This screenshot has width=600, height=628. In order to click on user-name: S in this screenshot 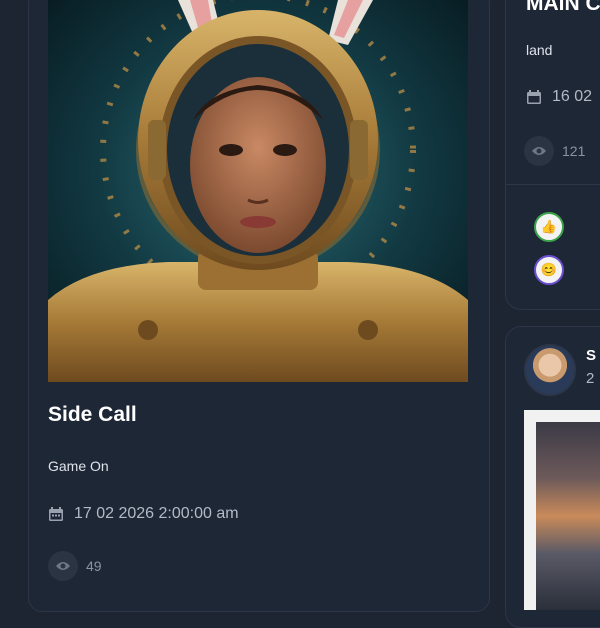, I will do `click(591, 355)`.